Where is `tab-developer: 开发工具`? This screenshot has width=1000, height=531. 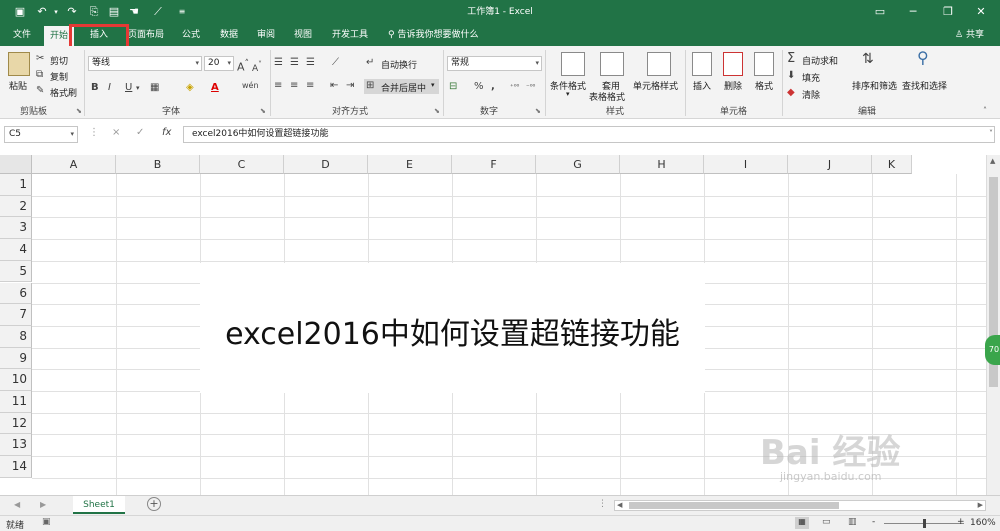 tab-developer: 开发工具 is located at coordinates (350, 35).